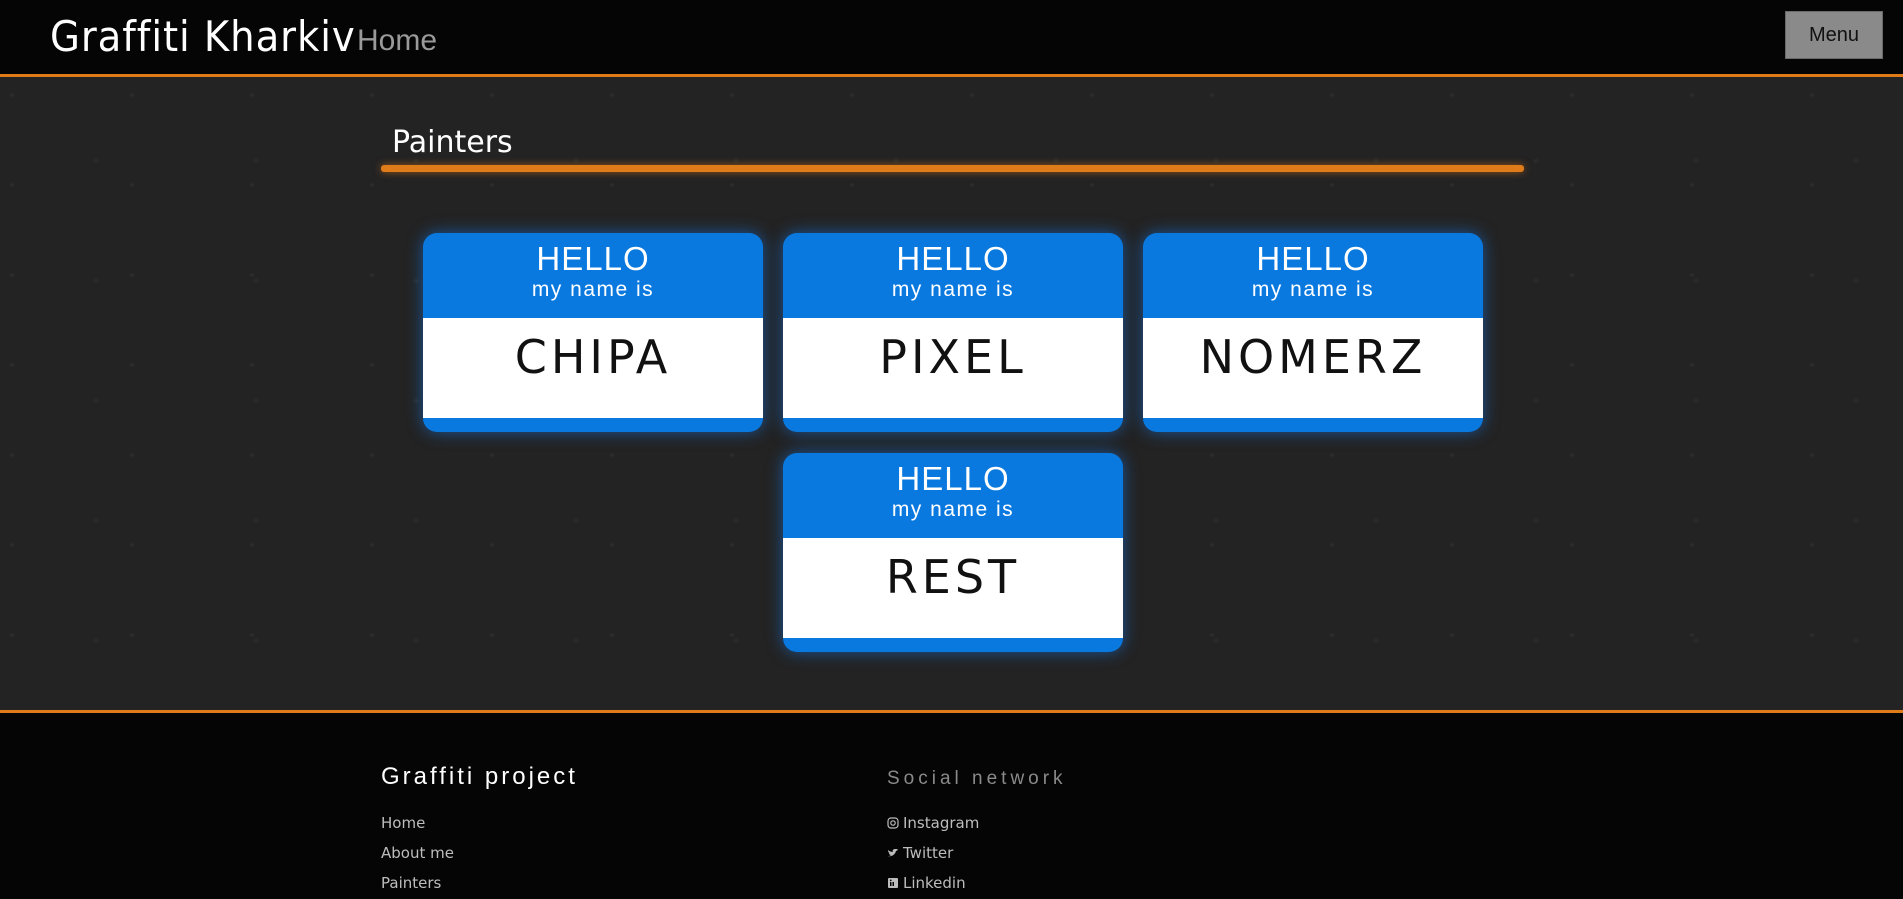 This screenshot has width=1903, height=899. I want to click on footer-links: Home About me Painters, so click(417, 853).